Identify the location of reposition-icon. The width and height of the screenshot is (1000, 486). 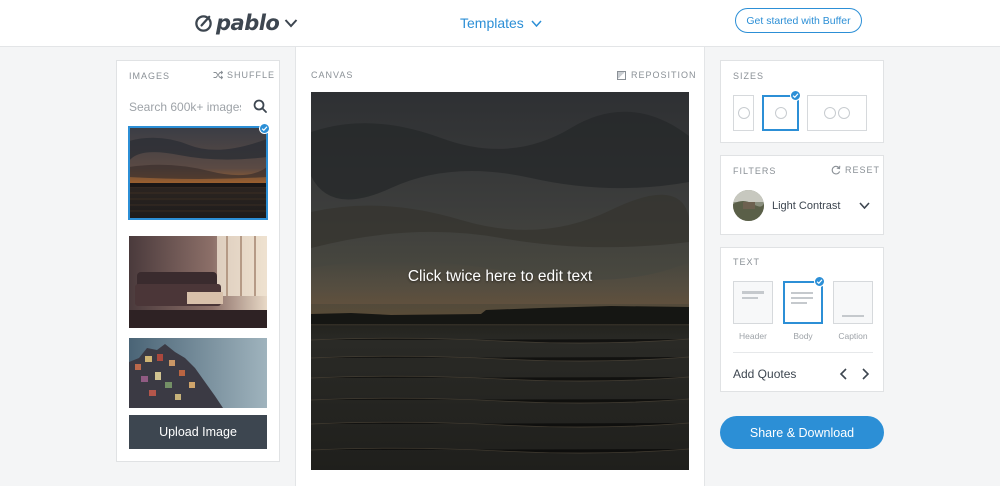
(621, 75).